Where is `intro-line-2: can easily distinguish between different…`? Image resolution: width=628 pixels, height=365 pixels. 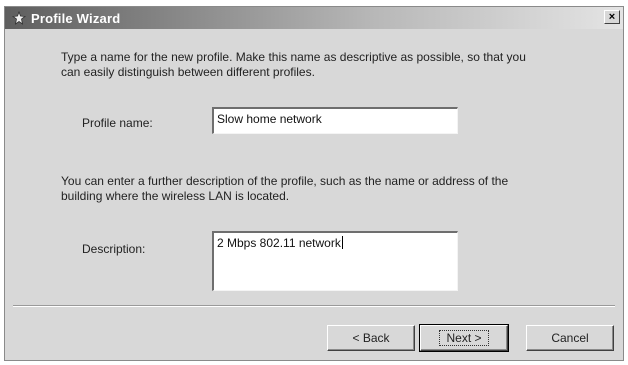 intro-line-2: can easily distinguish between different… is located at coordinates (188, 72).